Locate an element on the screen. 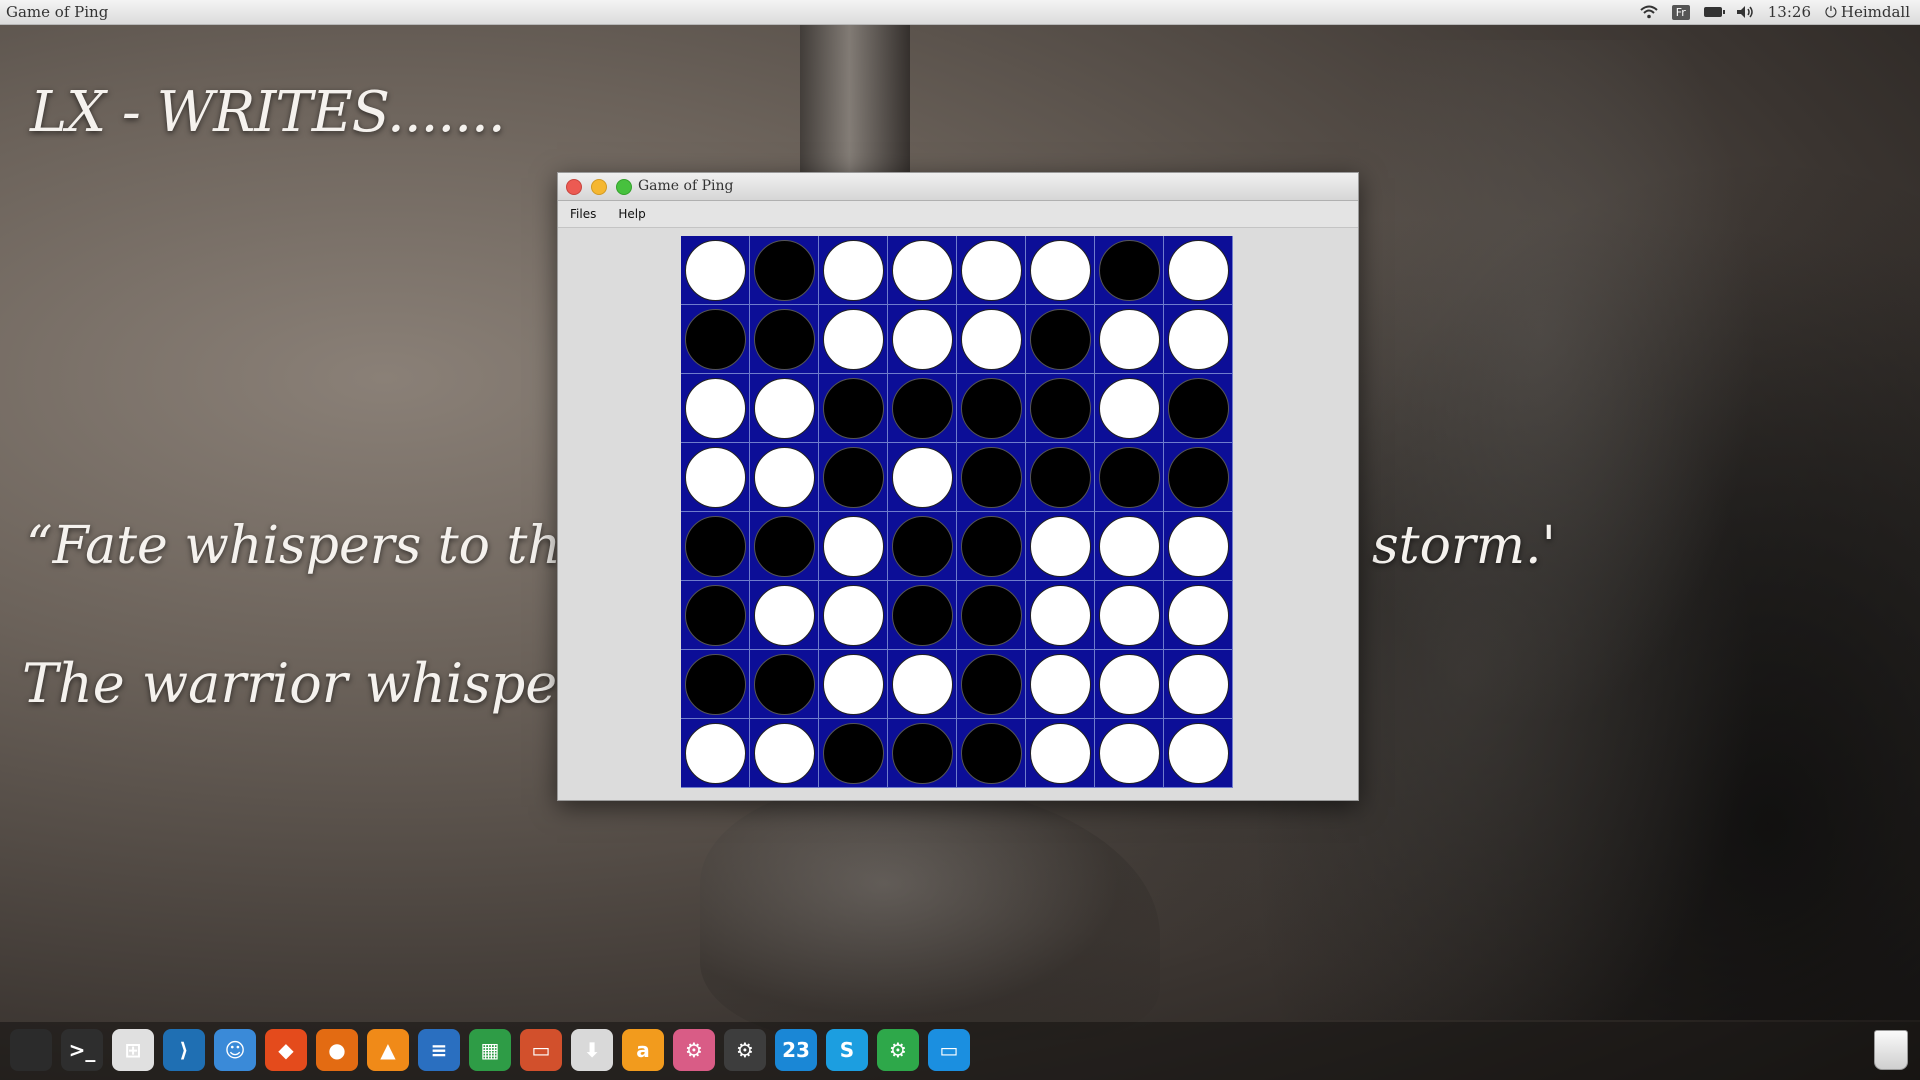 The height and width of the screenshot is (1080, 1920). keyboard-layout-indicator: Fr is located at coordinates (1680, 12).